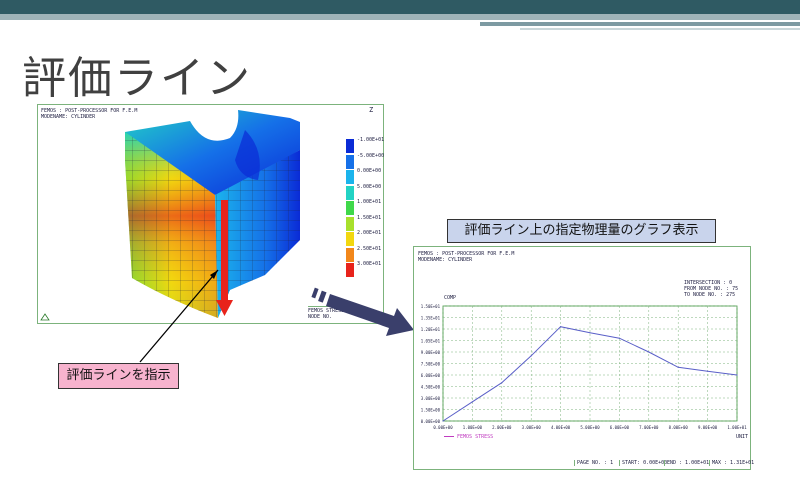 This screenshot has width=800, height=502. What do you see at coordinates (620, 427) in the screenshot?
I see `x-tick-label: 6.00E+00` at bounding box center [620, 427].